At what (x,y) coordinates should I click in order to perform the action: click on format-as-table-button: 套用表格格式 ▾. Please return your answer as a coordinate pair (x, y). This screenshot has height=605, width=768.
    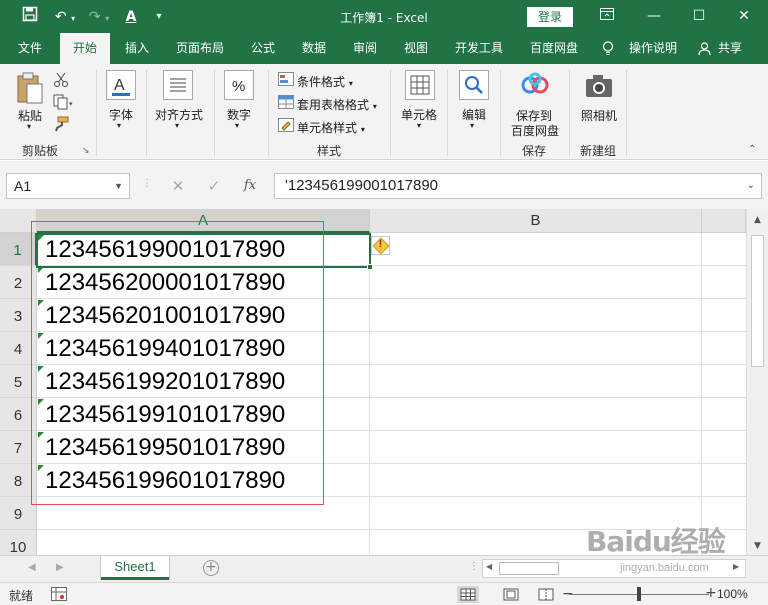
    Looking at the image, I should click on (337, 104).